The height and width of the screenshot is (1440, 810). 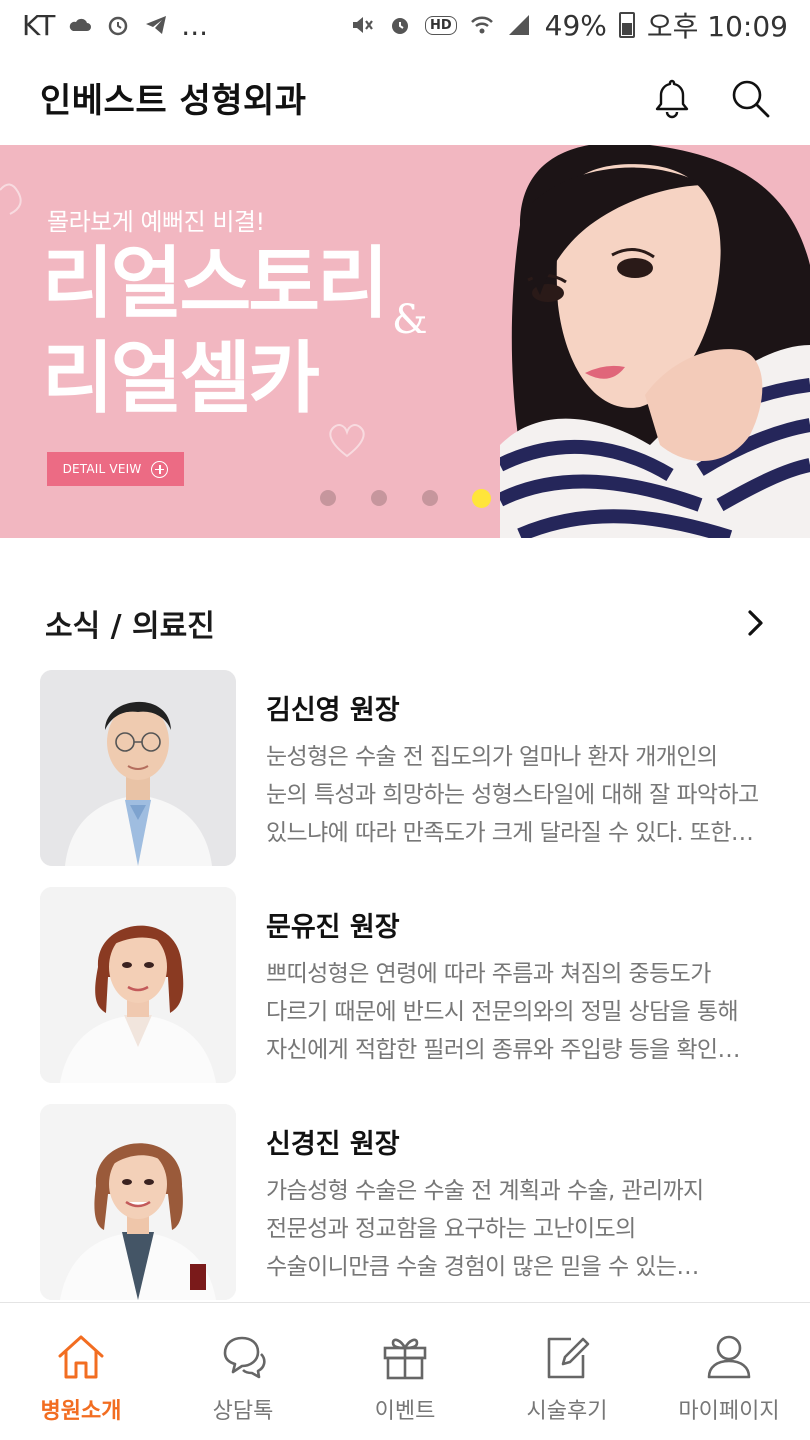 What do you see at coordinates (399, 26) in the screenshot?
I see `alarm-icon-right` at bounding box center [399, 26].